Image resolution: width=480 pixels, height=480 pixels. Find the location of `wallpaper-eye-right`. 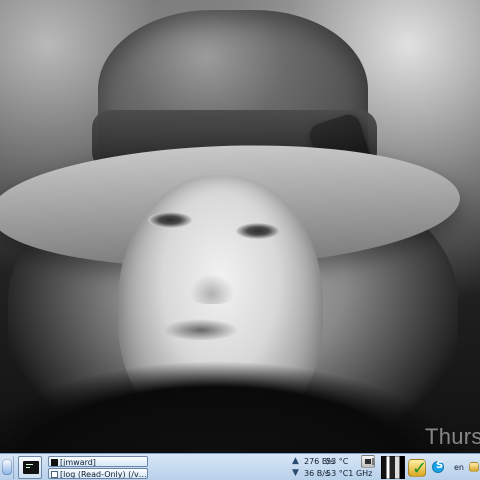

wallpaper-eye-right is located at coordinates (258, 231).